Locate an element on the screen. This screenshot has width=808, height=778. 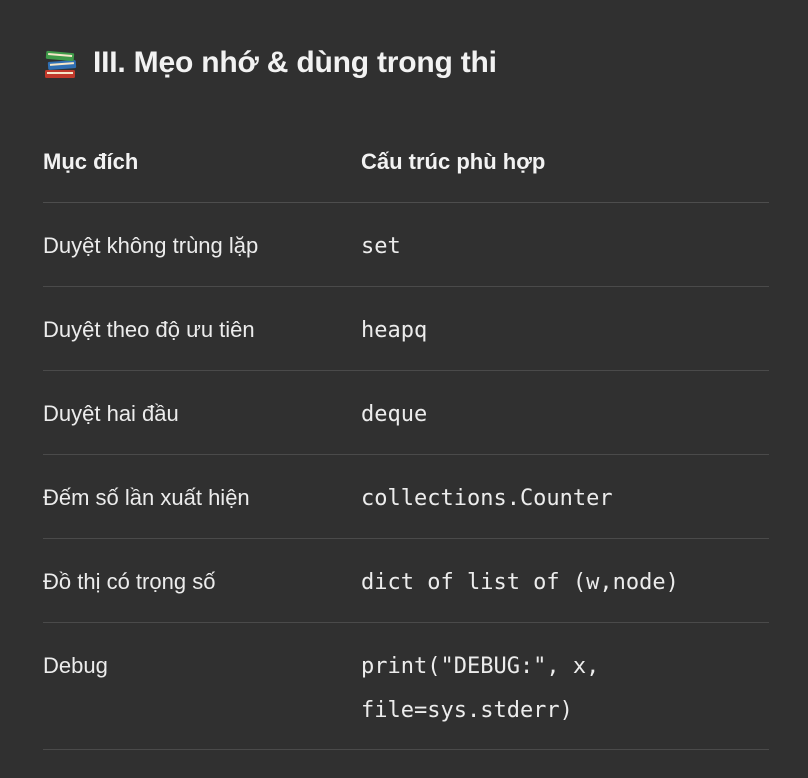
structure-cell: collections.Counter is located at coordinates (565, 496).